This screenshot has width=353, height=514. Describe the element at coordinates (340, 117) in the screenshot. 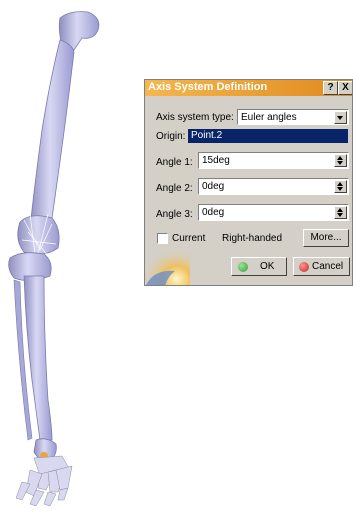

I see `dropdown-arrow-icon` at that location.